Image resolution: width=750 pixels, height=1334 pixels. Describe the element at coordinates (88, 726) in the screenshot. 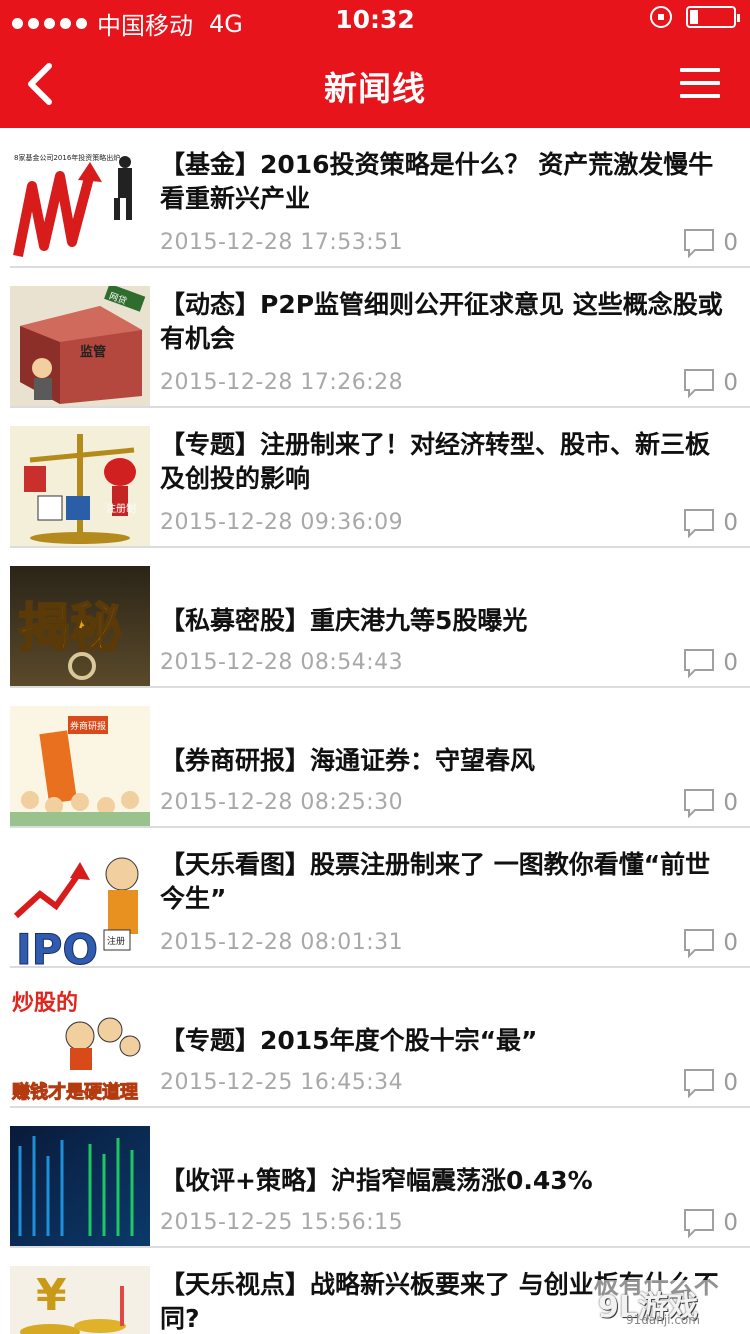

I see `thumb-caption: 券商研报` at that location.